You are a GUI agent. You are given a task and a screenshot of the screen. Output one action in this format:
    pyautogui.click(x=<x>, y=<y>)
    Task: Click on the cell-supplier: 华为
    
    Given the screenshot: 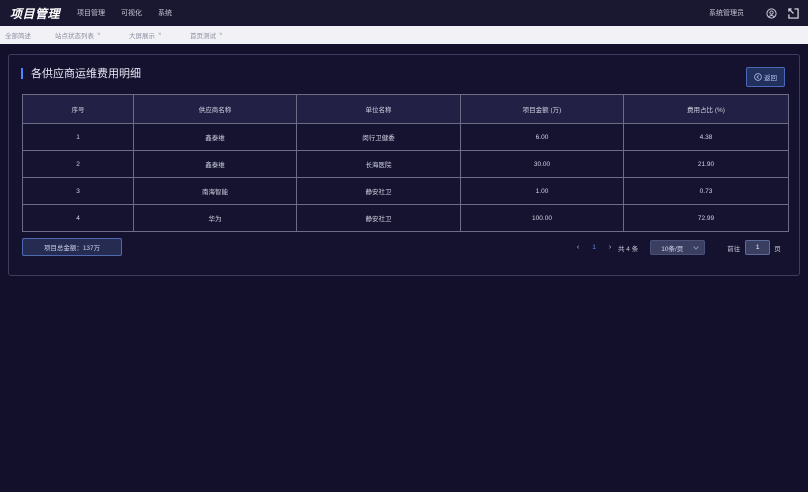 What is the action you would take?
    pyautogui.click(x=215, y=218)
    